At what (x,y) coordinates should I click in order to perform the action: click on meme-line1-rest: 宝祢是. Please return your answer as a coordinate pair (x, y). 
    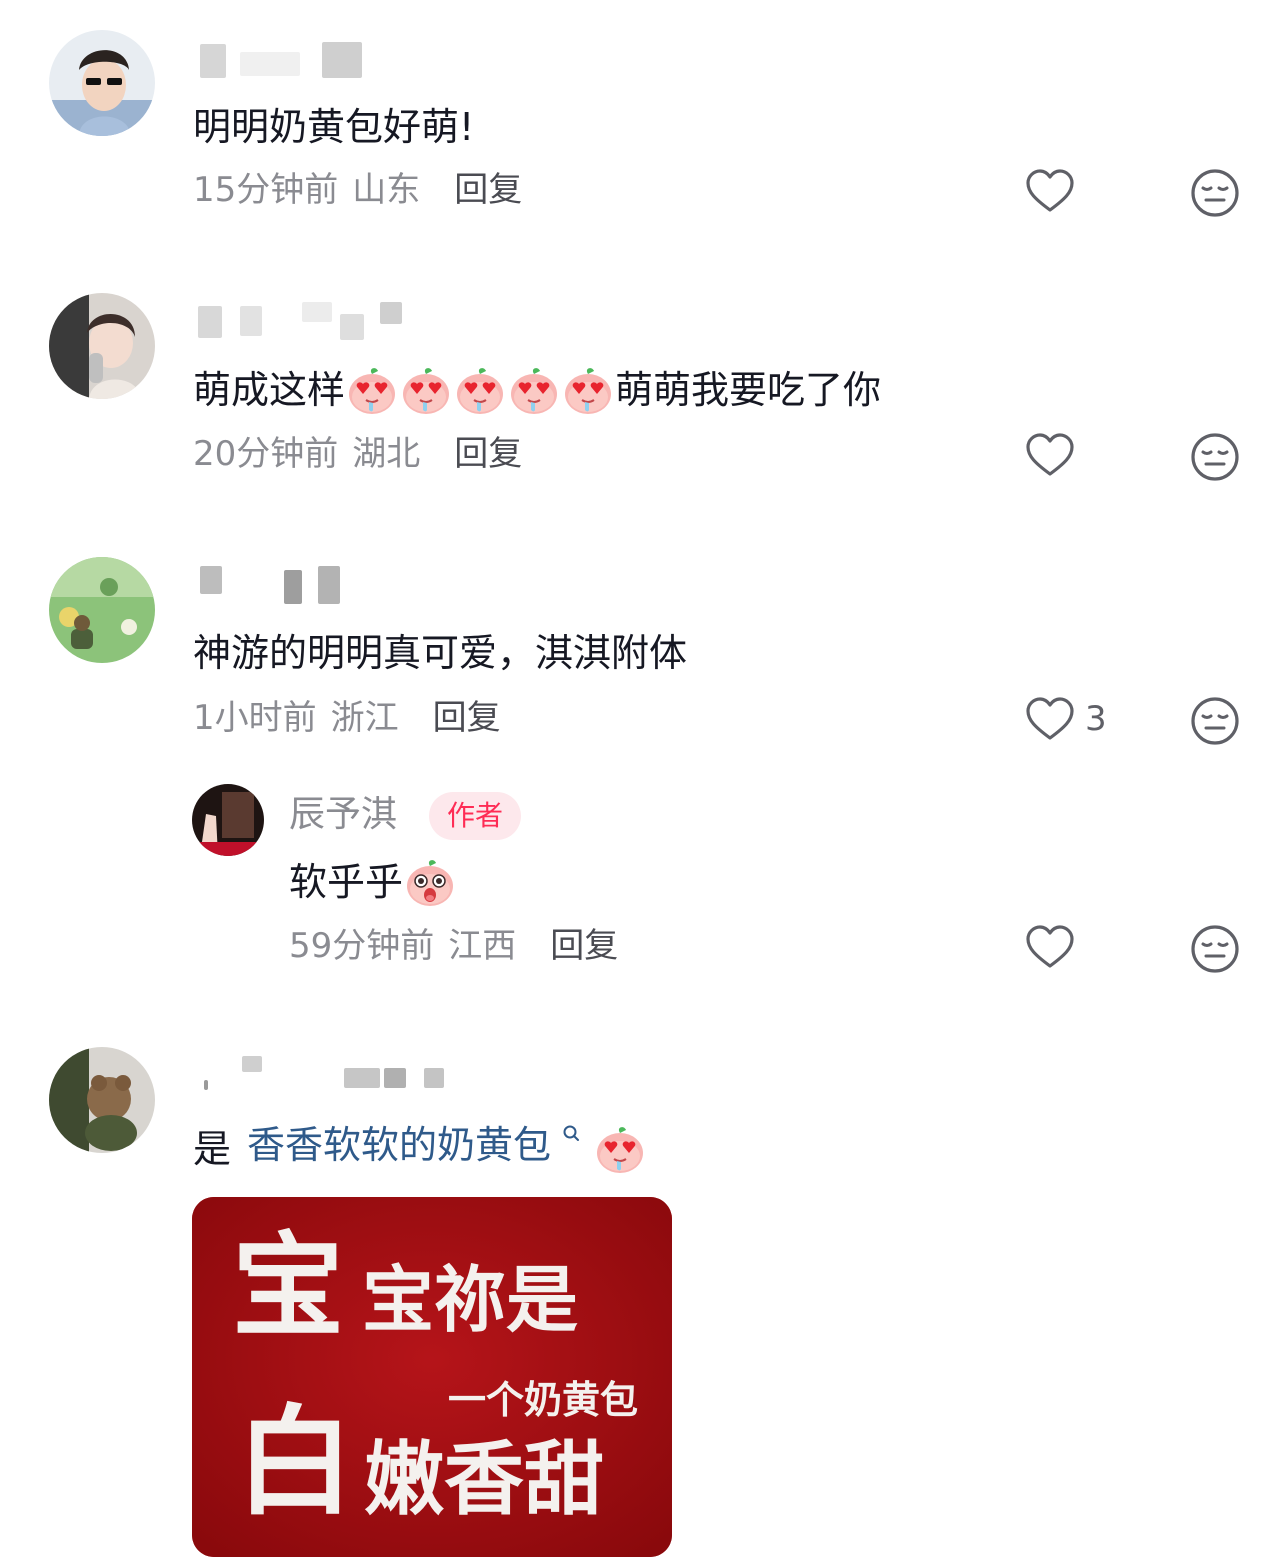
    Looking at the image, I should click on (470, 1299).